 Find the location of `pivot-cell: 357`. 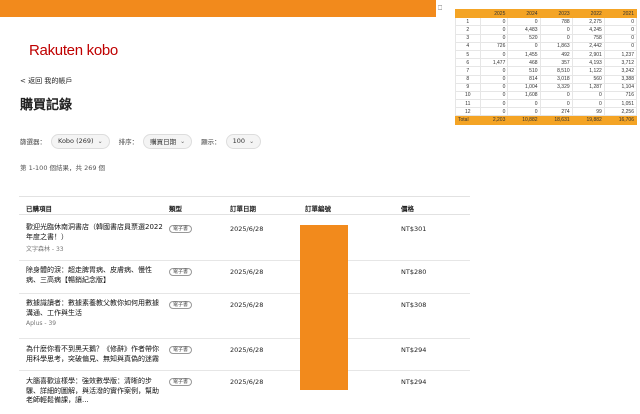

pivot-cell: 357 is located at coordinates (556, 63).